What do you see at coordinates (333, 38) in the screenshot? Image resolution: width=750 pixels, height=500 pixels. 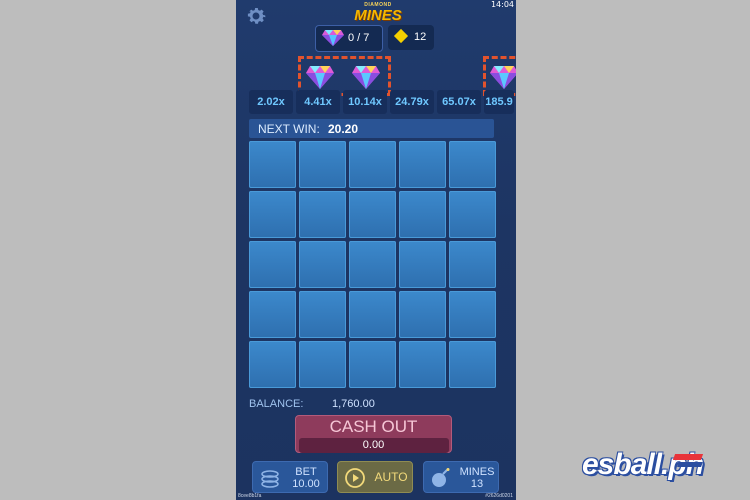 I see `diamond-icon` at bounding box center [333, 38].